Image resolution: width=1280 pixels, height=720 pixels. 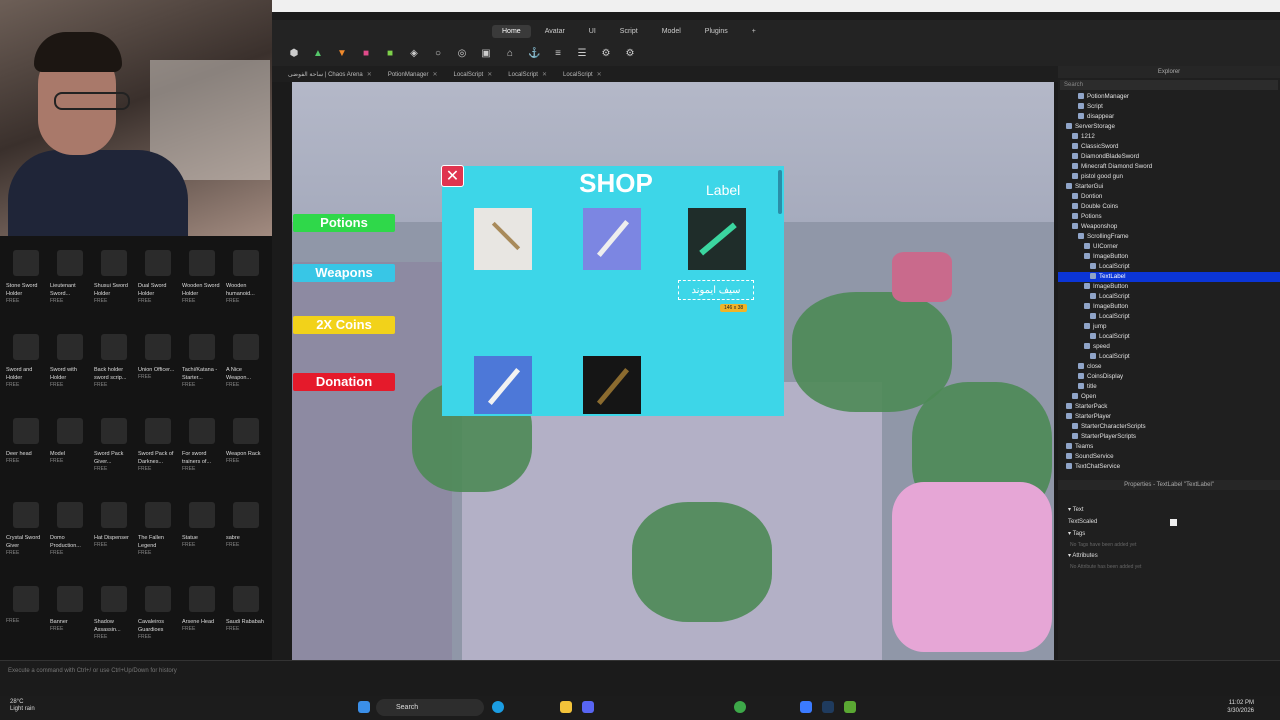 What do you see at coordinates (158, 542) in the screenshot?
I see `toolbox-item: The Fallen Legend FREE` at bounding box center [158, 542].